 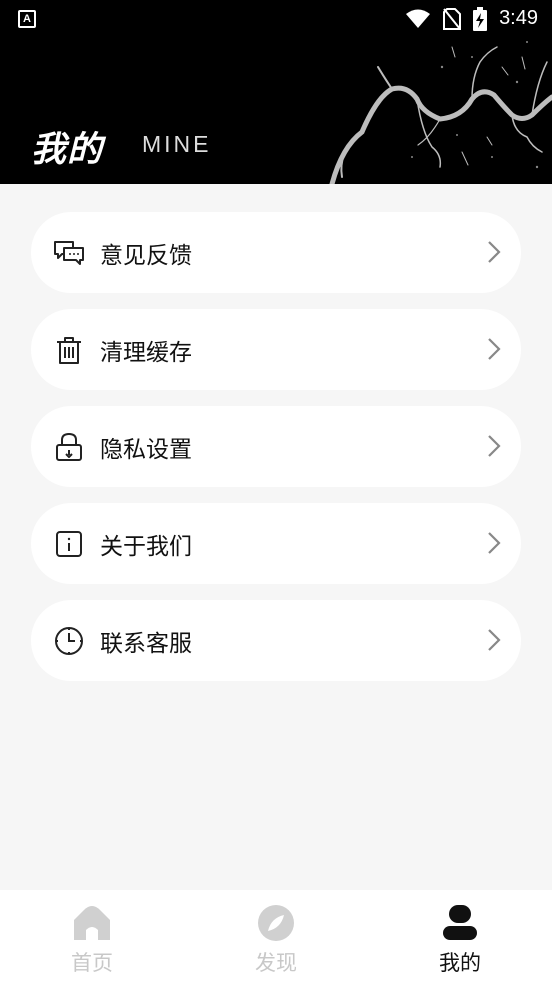 I want to click on nav-item-profile: 我的, so click(x=460, y=936).